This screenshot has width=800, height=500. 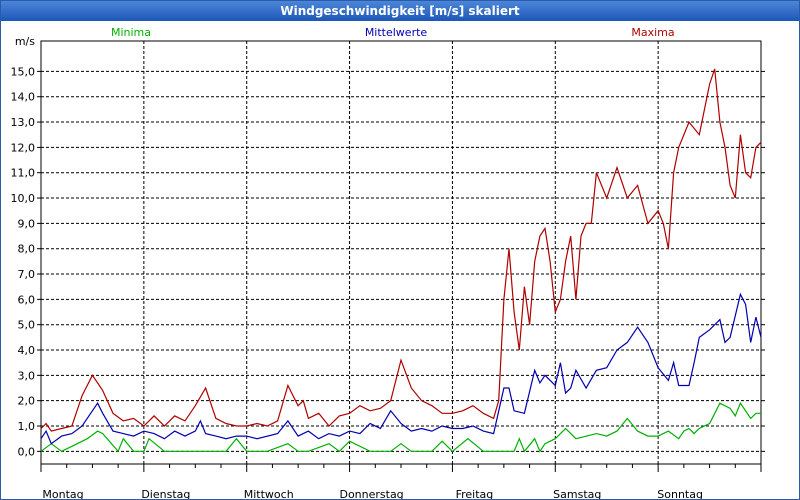 What do you see at coordinates (396, 32) in the screenshot?
I see `legend-mittelwerte: Mittelwerte` at bounding box center [396, 32].